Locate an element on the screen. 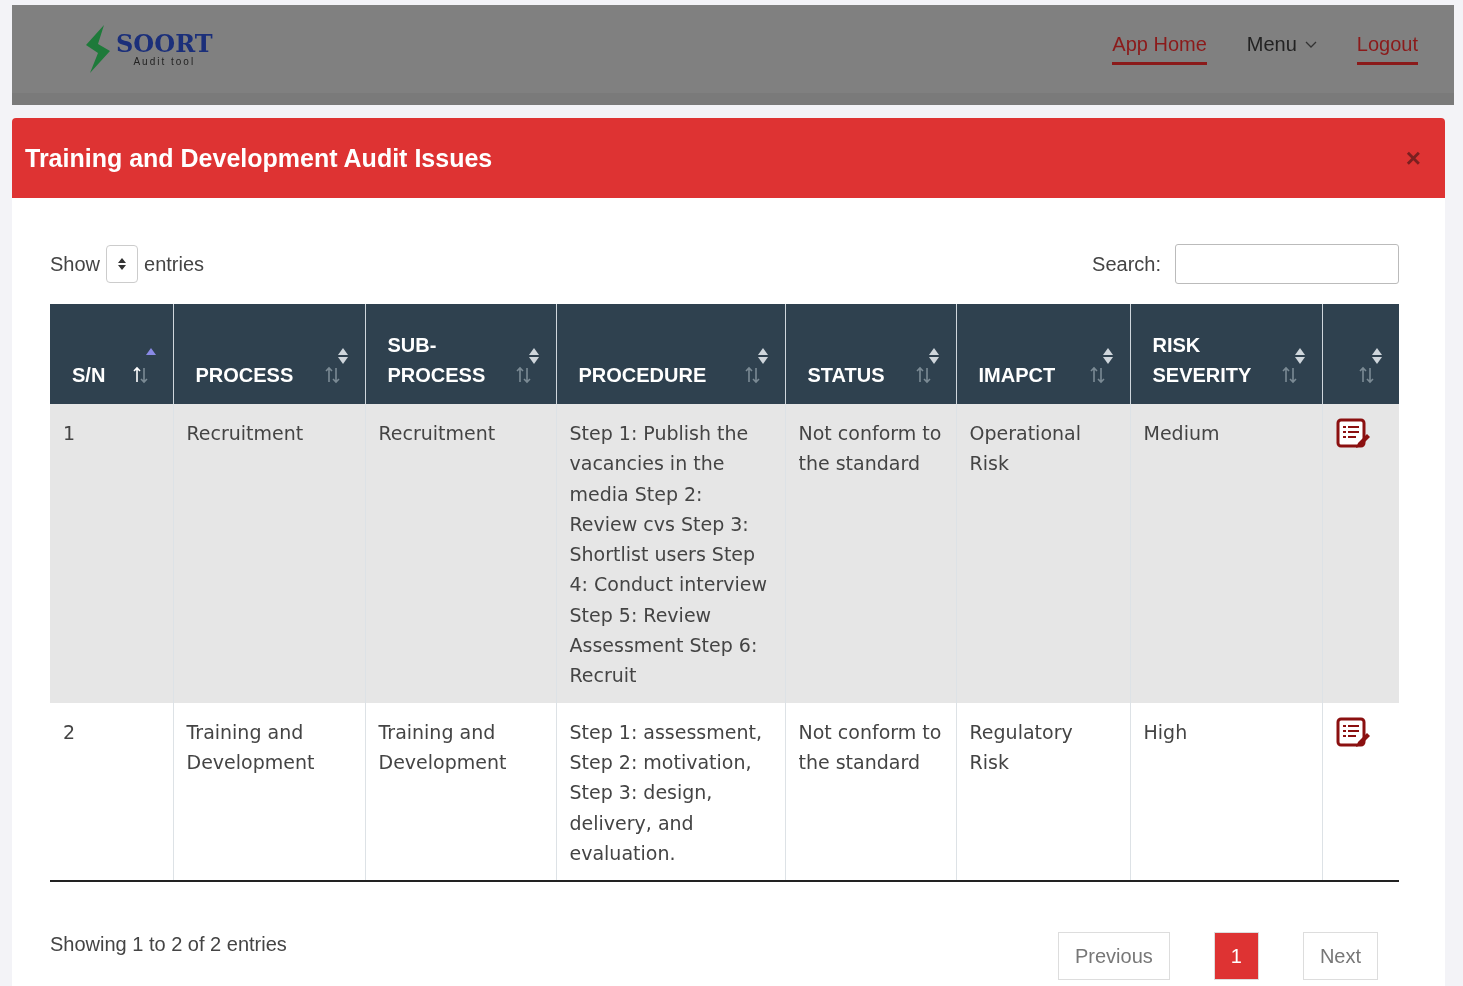 The image size is (1463, 986). column-header: RISK SEVERITY is located at coordinates (1226, 354).